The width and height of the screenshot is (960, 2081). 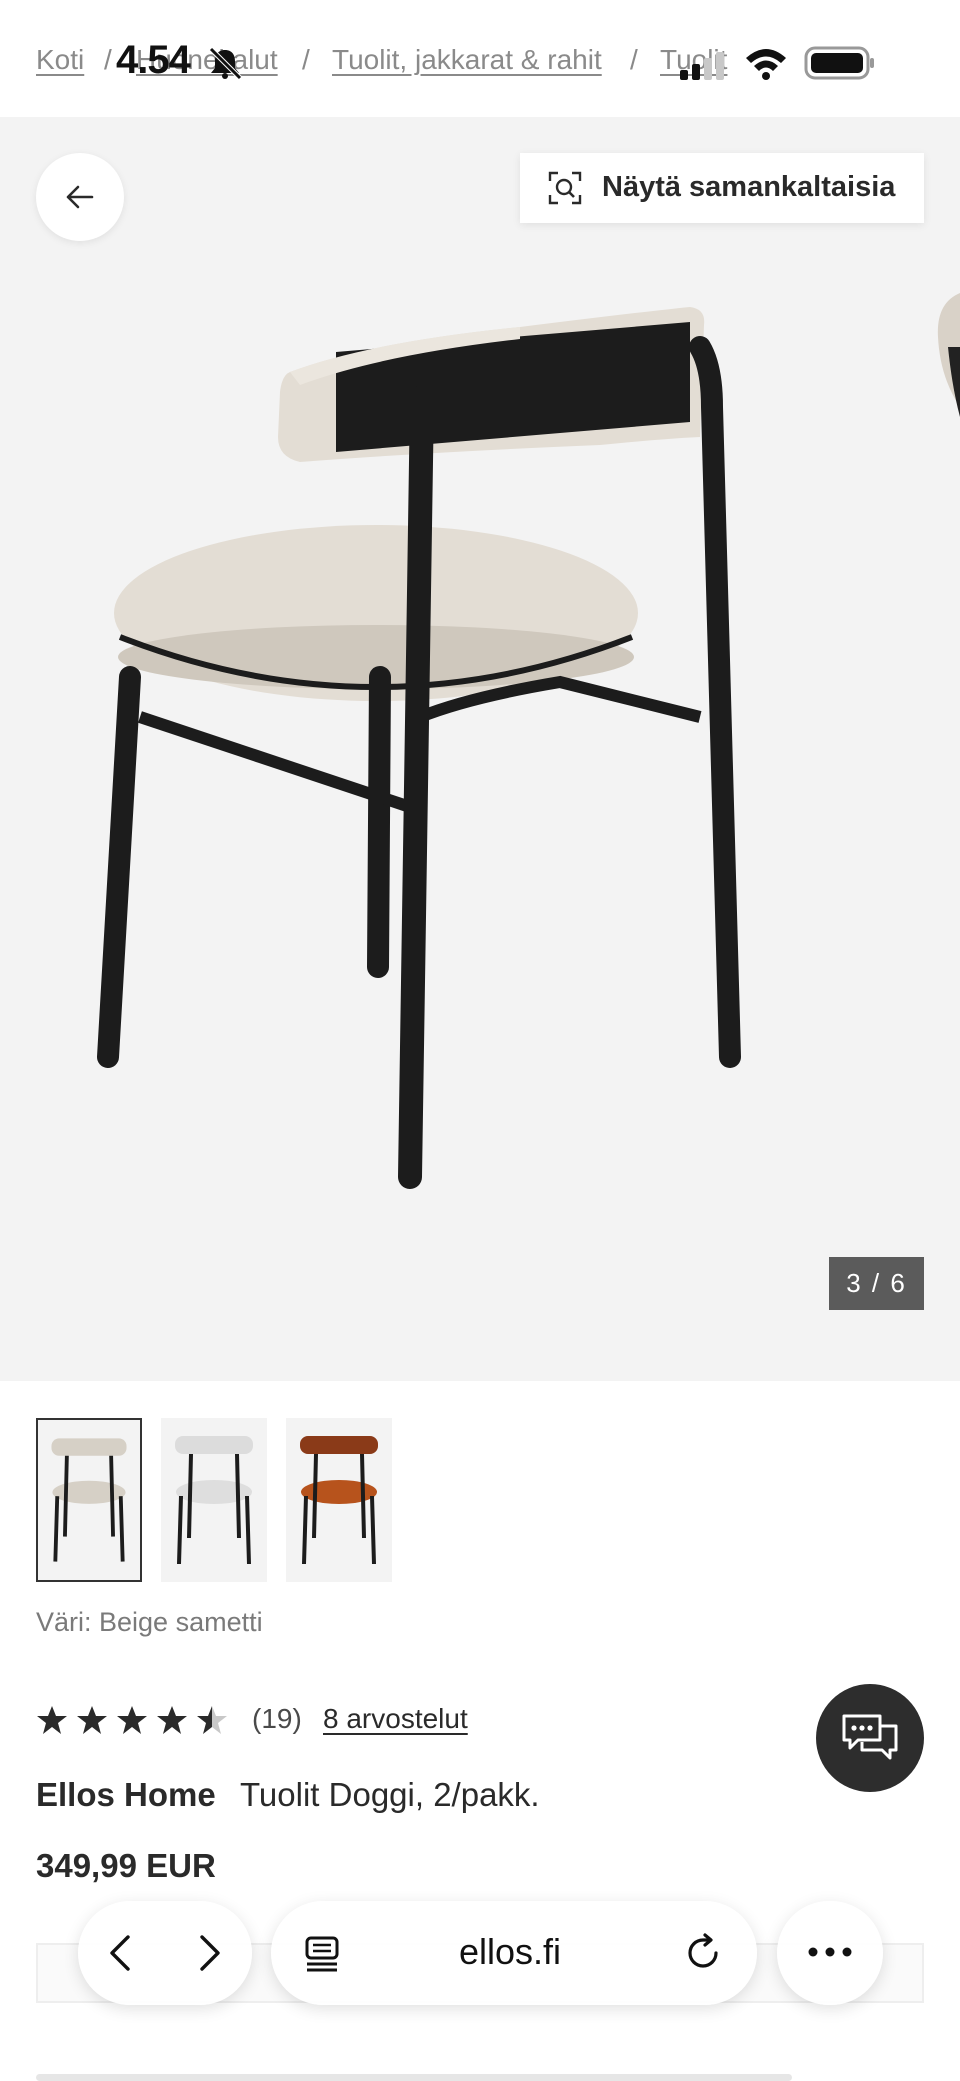 I want to click on product-title: Tuolit Doggi, 2/pakk., so click(x=390, y=1794).